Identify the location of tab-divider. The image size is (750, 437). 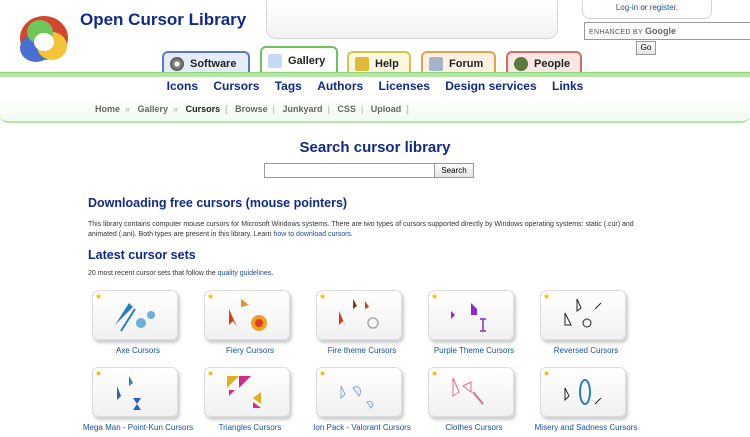
(375, 74).